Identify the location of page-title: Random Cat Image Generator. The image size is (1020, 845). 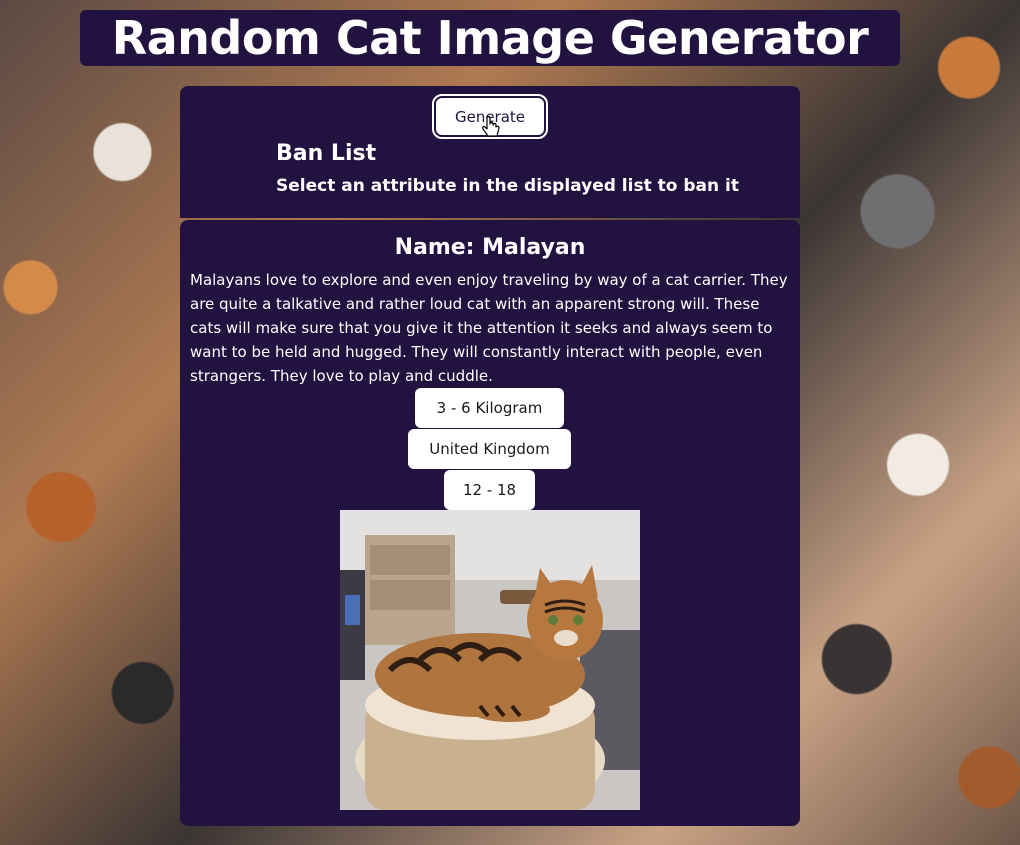
(490, 38).